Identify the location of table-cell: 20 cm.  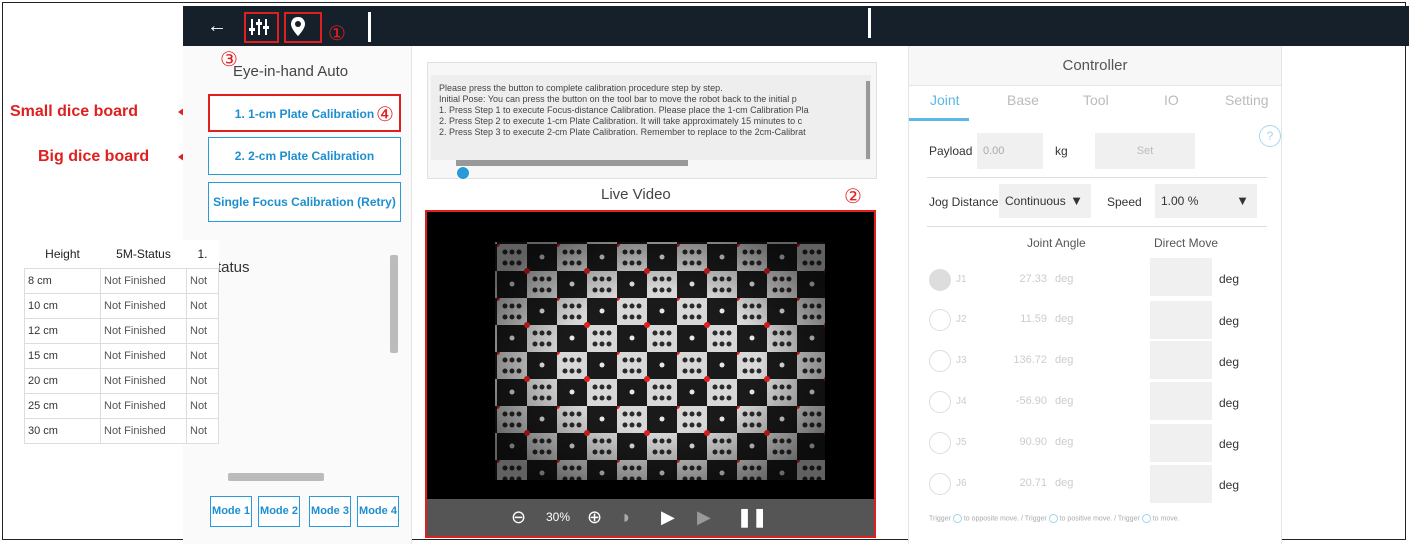
(62, 381).